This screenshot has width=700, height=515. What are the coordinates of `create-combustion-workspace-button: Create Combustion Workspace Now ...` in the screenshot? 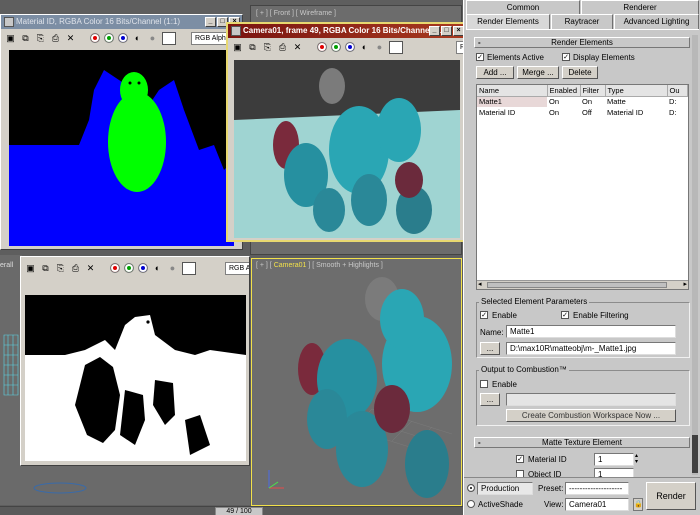 It's located at (591, 415).